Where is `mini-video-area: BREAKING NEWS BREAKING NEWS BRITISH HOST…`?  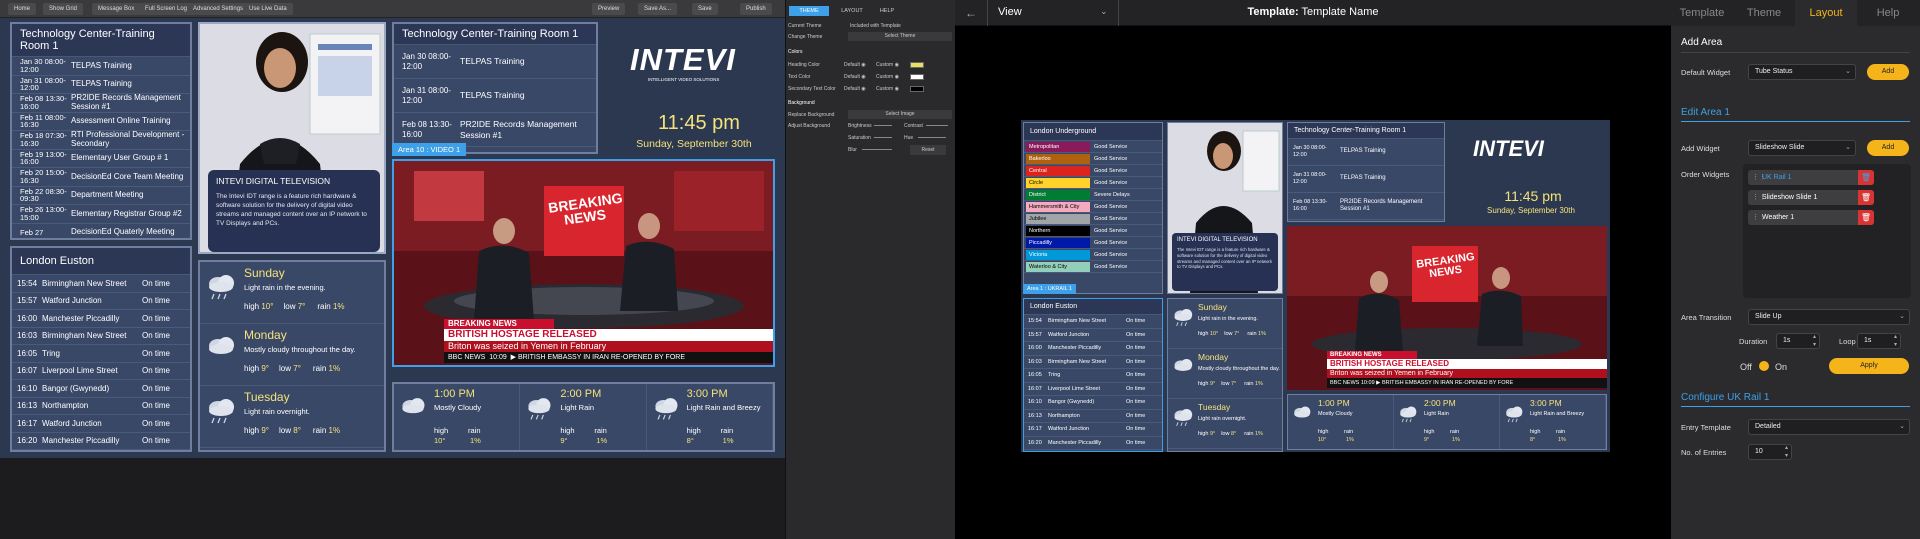 mini-video-area: BREAKING NEWS BREAKING NEWS BRITISH HOST… is located at coordinates (1447, 308).